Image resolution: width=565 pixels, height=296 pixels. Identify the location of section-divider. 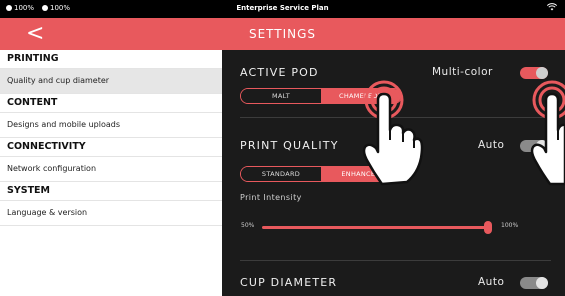
(395, 260).